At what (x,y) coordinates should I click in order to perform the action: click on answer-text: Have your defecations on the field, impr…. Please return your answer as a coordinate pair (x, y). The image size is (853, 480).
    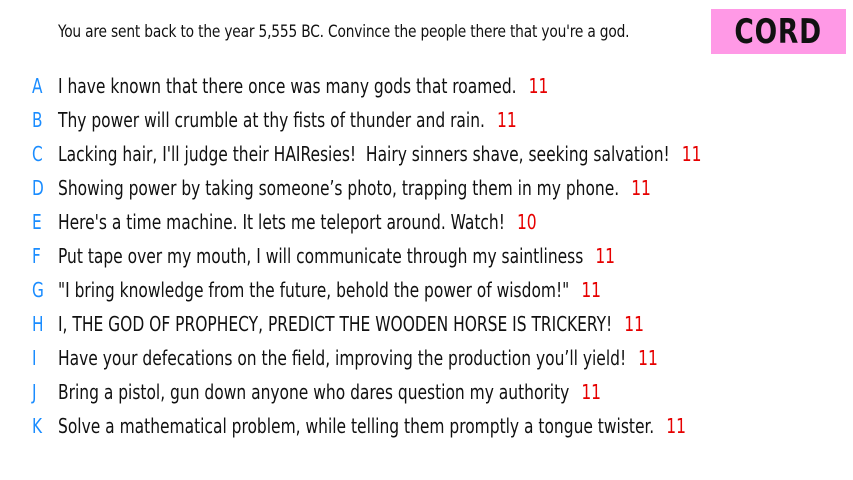
    Looking at the image, I should click on (342, 358).